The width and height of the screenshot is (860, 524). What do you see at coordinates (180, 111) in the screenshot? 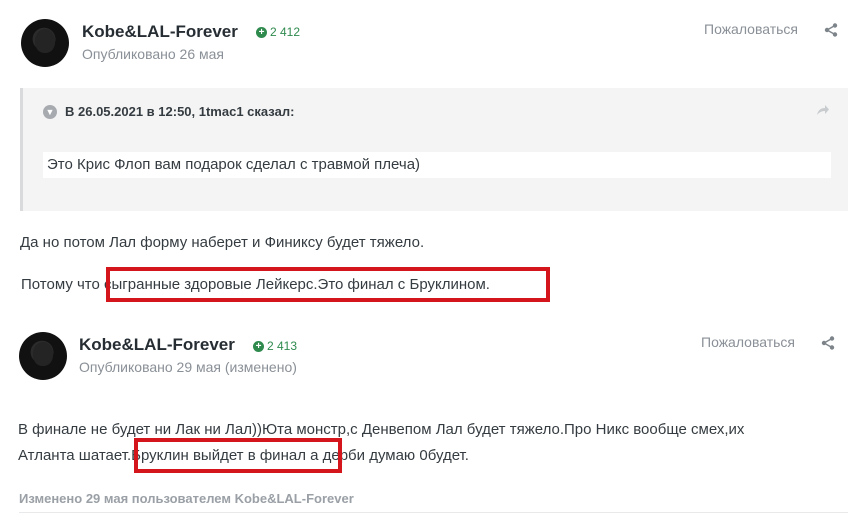
I see `quote-header-text: В 26.05.2021 в 12:50, 1tmac1 сказал:` at bounding box center [180, 111].